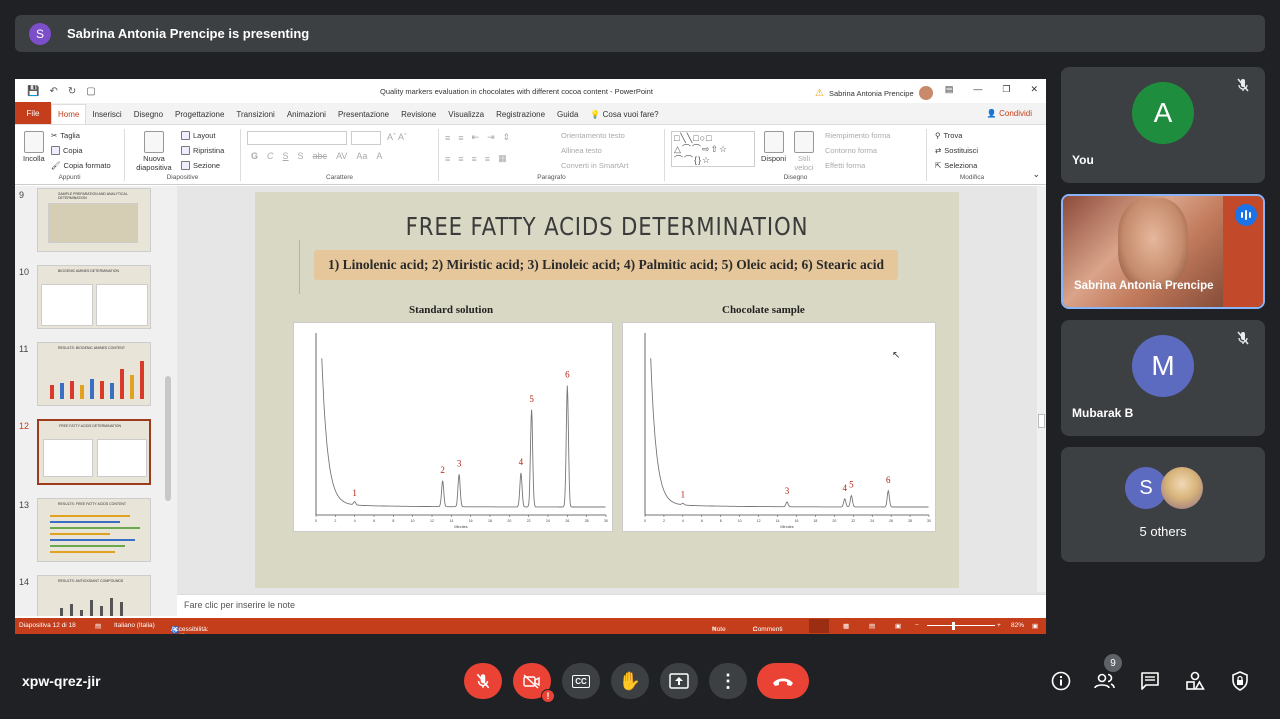  Describe the element at coordinates (301, 156) in the screenshot. I see `shadow-icon: S` at that location.